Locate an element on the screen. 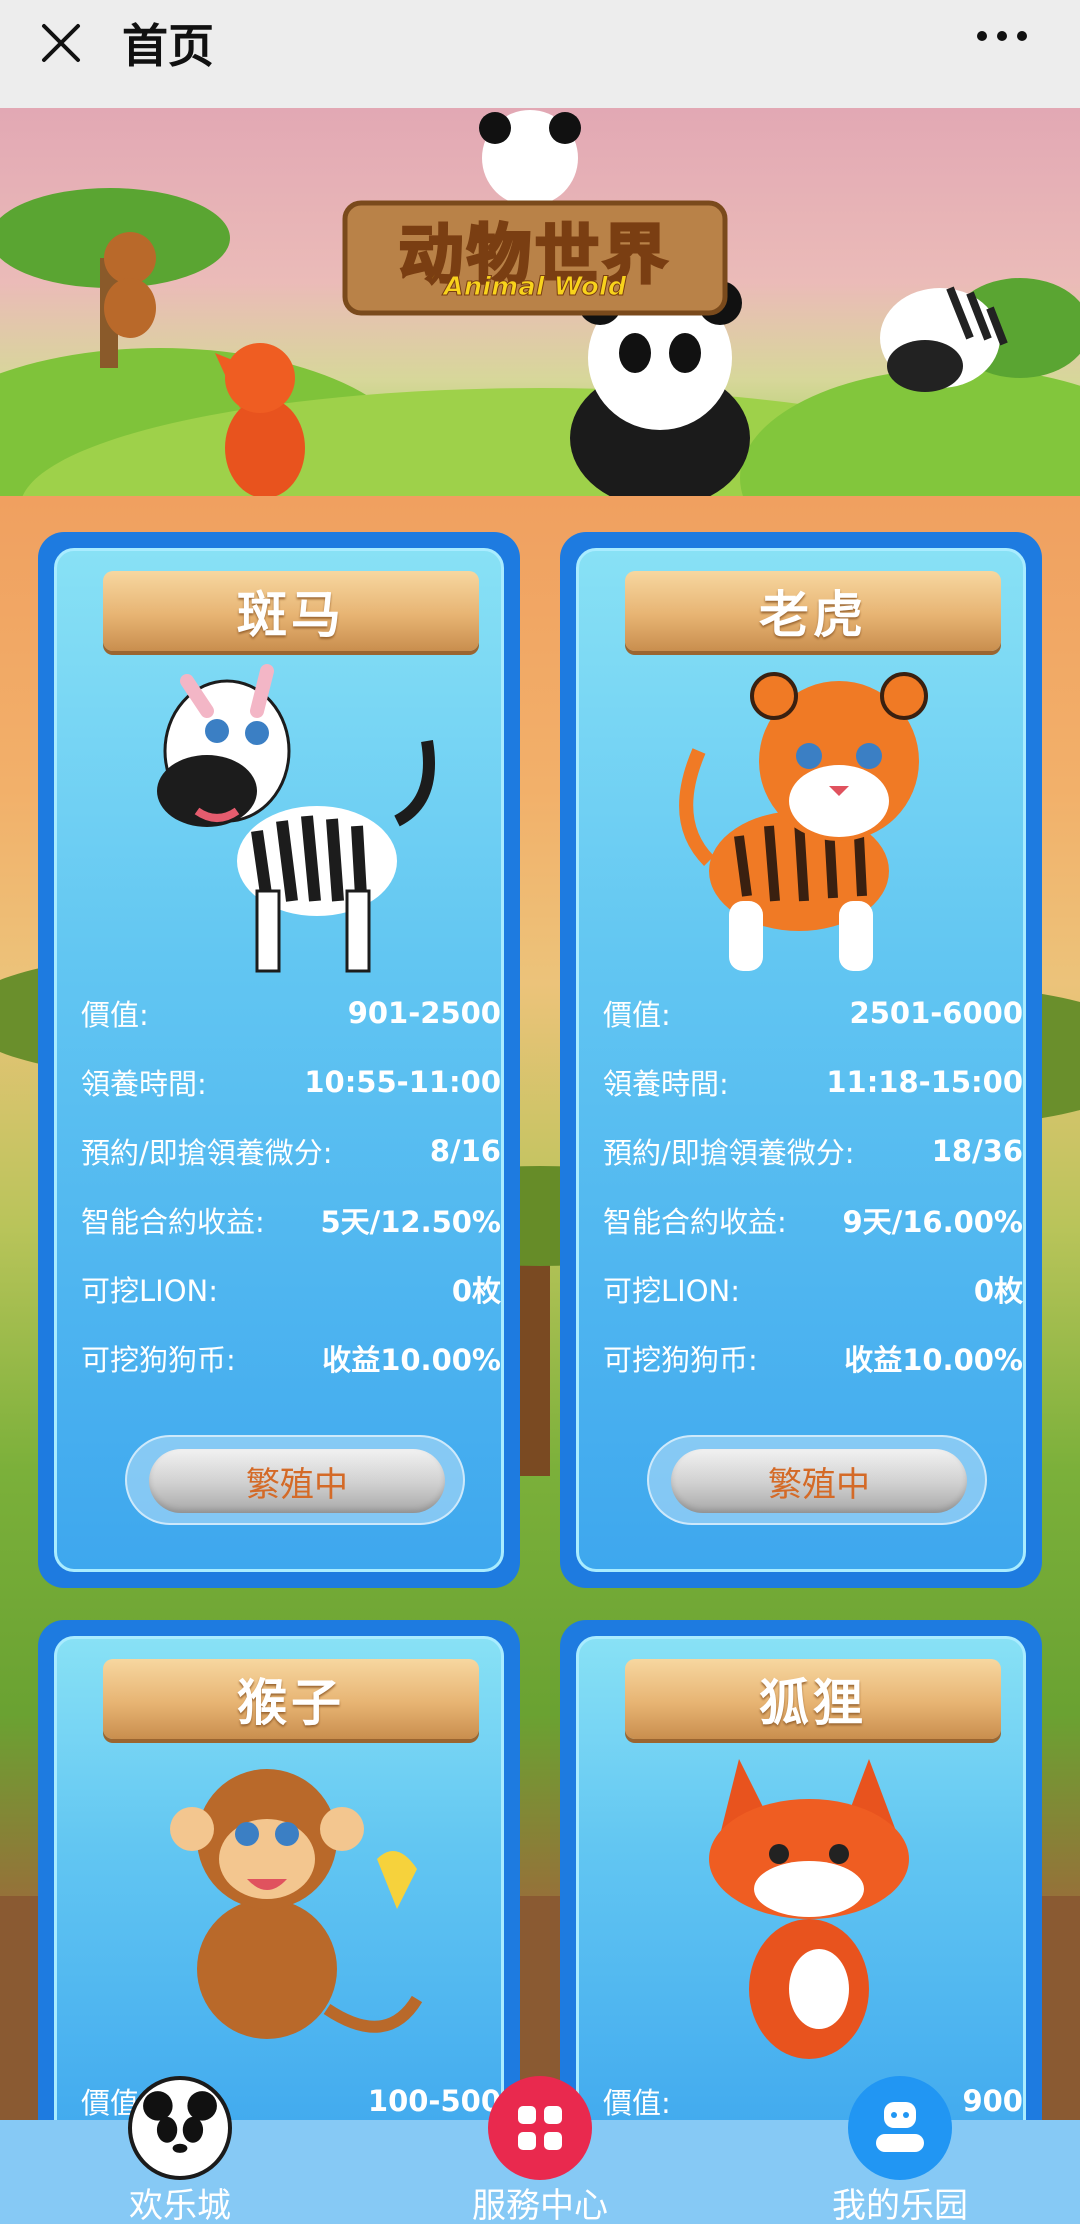 The height and width of the screenshot is (2224, 1080). animal-card: 狐狸 價值: 900 is located at coordinates (801, 1870).